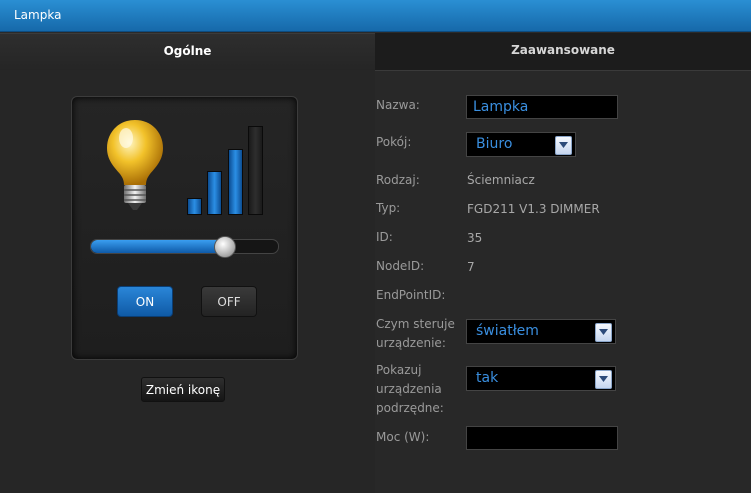 The height and width of the screenshot is (493, 751). I want to click on endpoint-label: EndPointID:, so click(411, 295).